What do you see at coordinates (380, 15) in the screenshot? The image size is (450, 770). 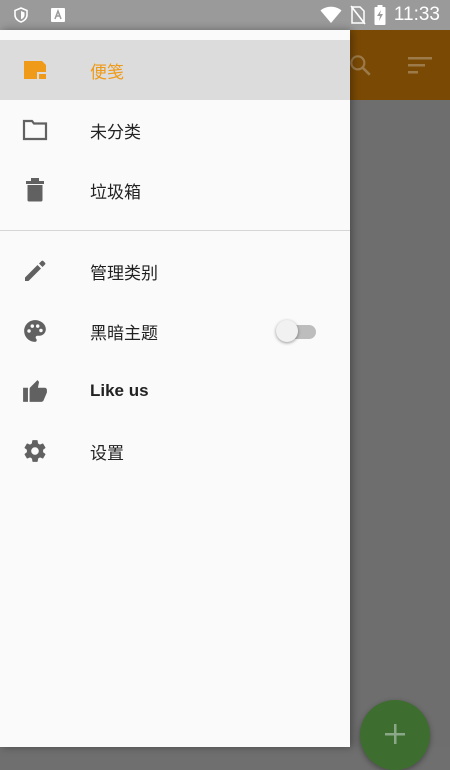 I see `battery-charging-icon` at bounding box center [380, 15].